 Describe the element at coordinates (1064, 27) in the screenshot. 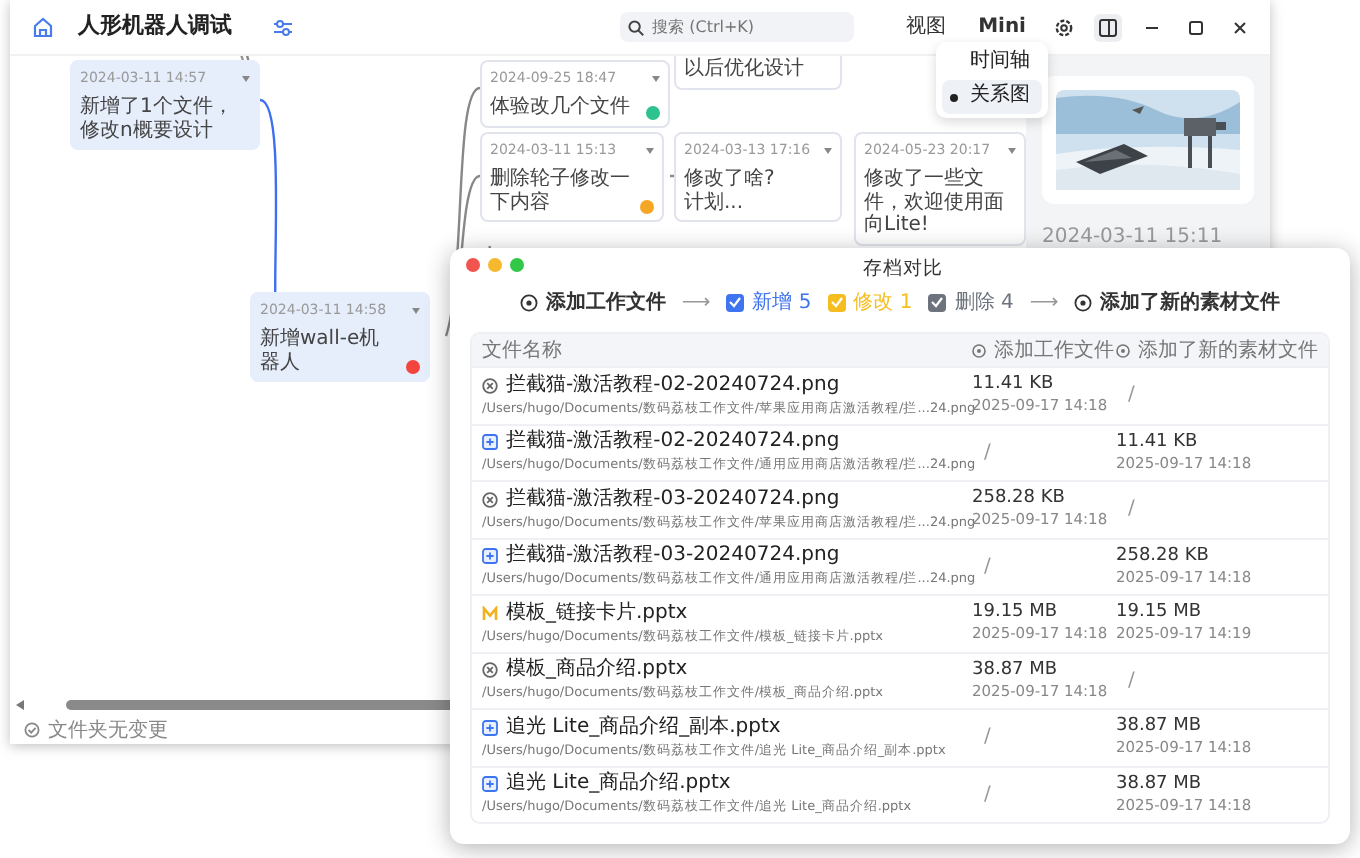

I see `settings-icon` at that location.